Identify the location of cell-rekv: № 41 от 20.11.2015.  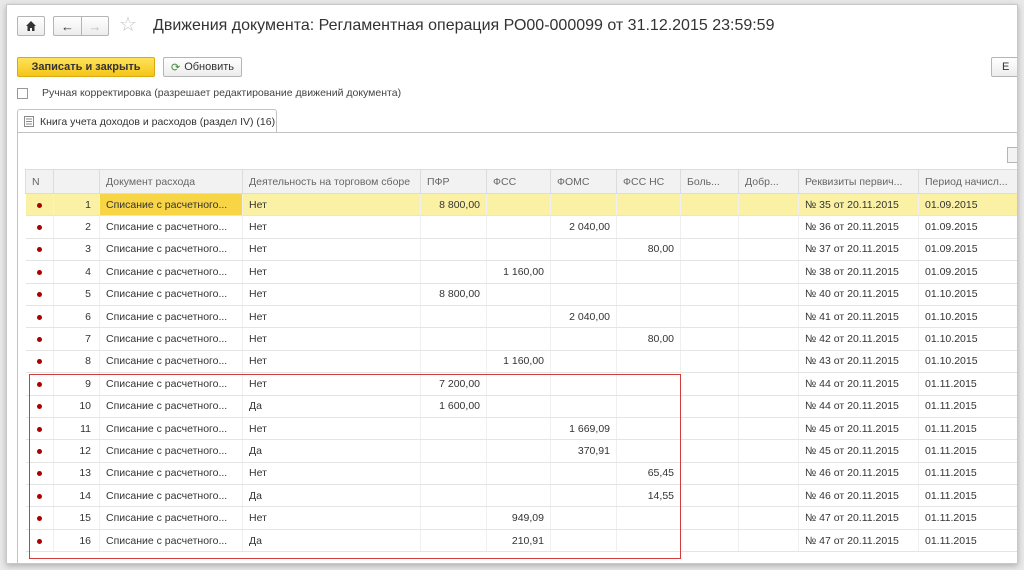
(858, 317).